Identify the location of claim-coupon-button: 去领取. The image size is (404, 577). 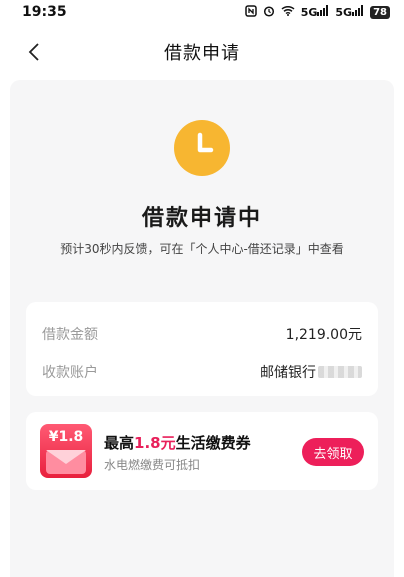
(333, 452).